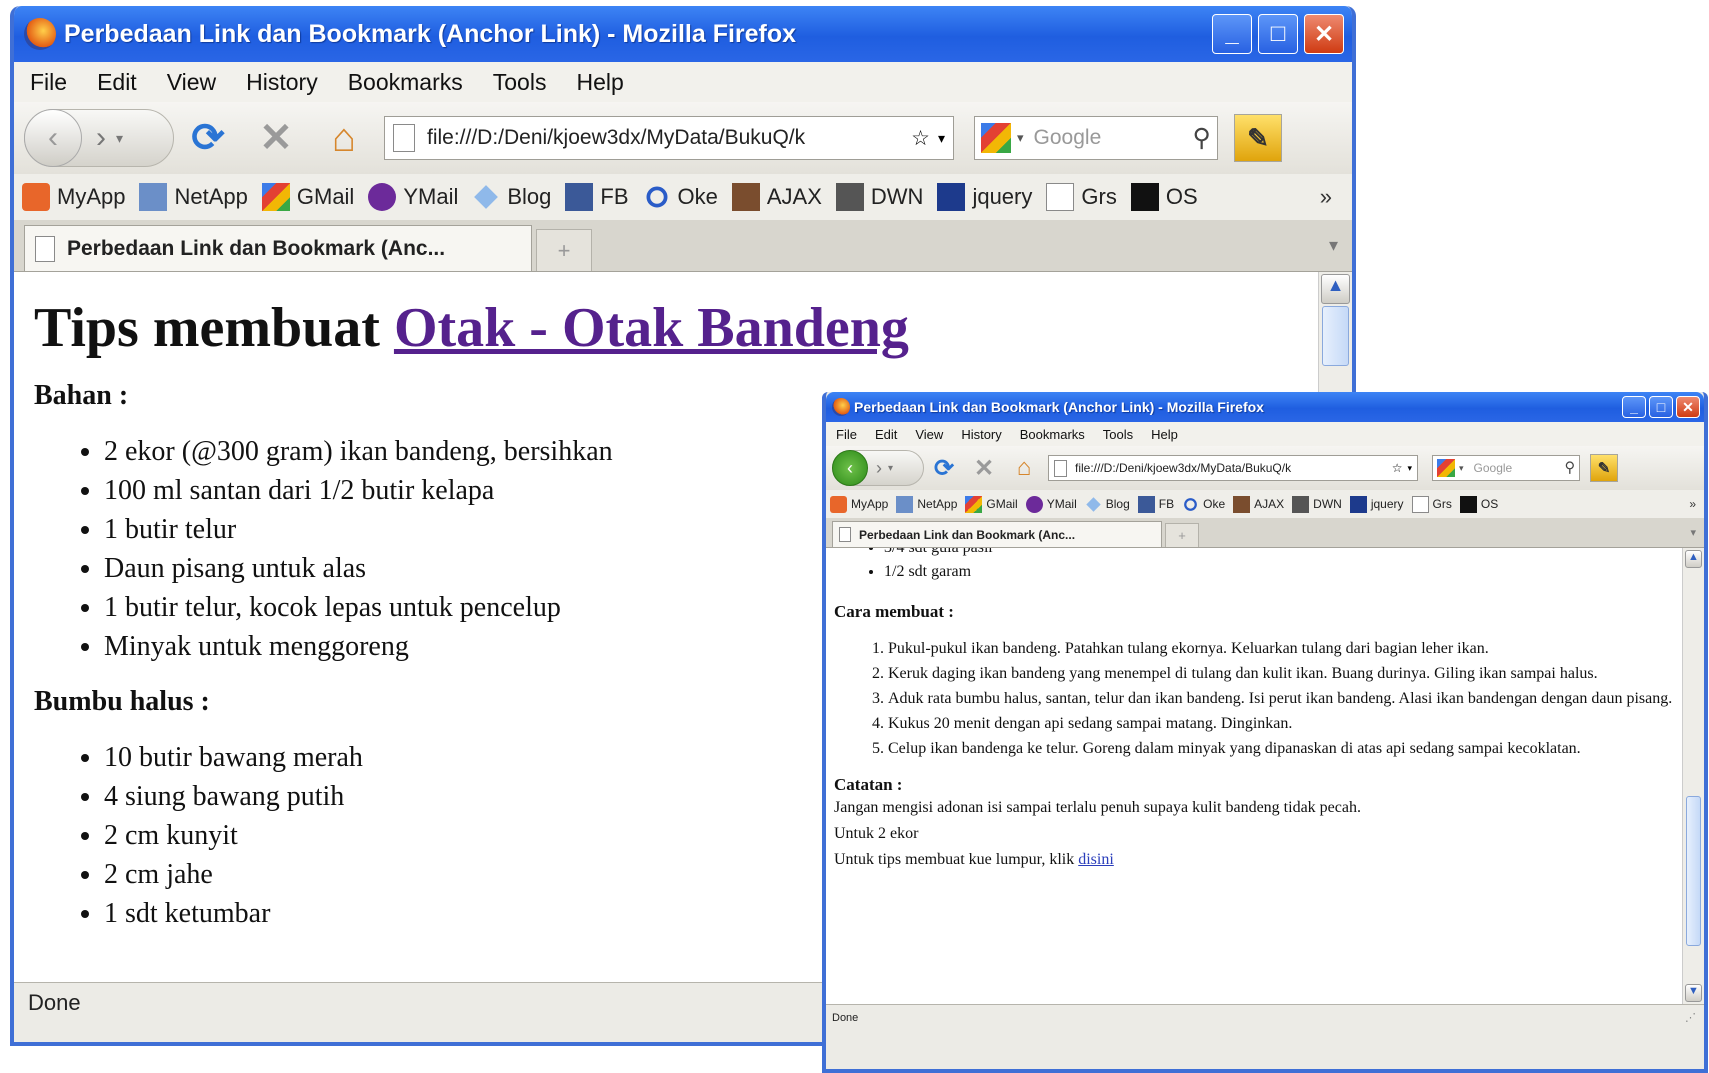  What do you see at coordinates (45, 248) in the screenshot?
I see `page-icon` at bounding box center [45, 248].